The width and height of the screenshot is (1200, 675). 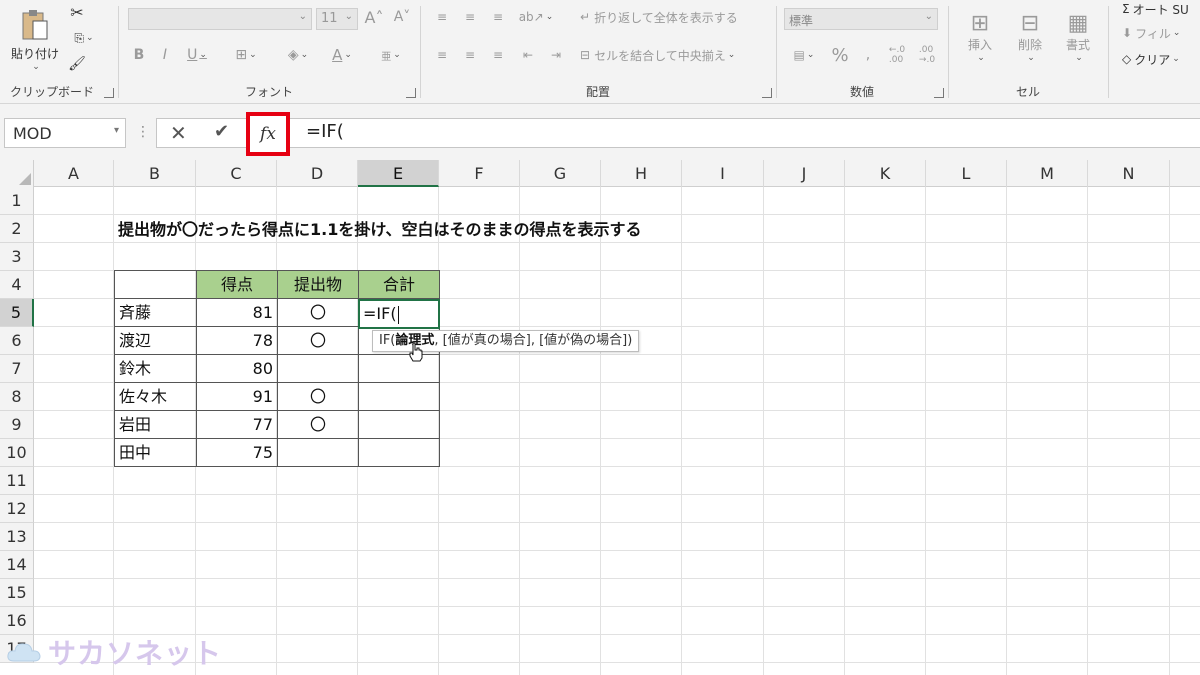 I want to click on row-header-7: 7, so click(x=17, y=369).